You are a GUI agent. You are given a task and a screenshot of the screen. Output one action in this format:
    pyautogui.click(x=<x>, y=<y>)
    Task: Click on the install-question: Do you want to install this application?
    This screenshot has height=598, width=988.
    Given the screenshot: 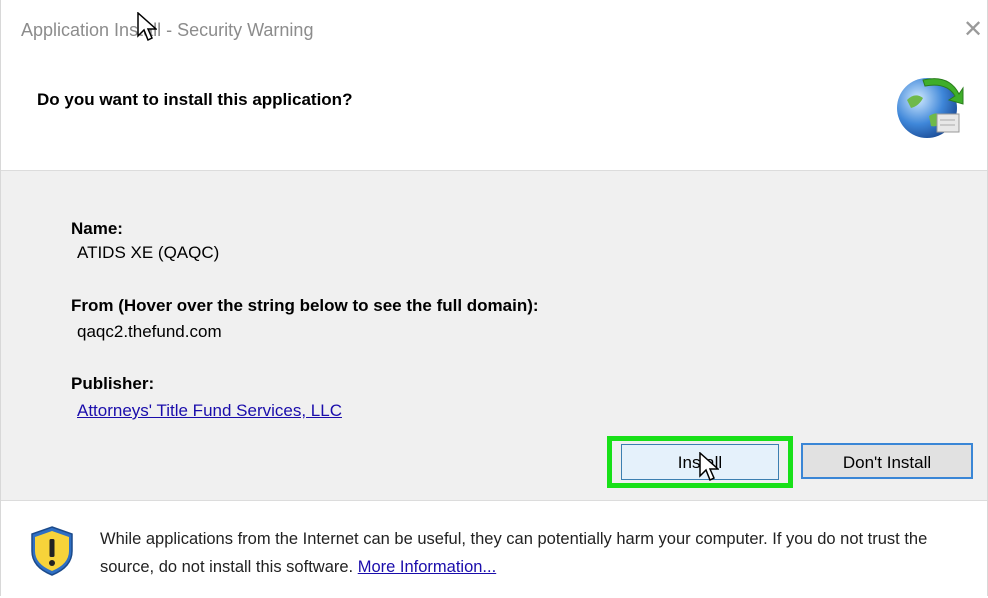 What is the action you would take?
    pyautogui.click(x=195, y=99)
    